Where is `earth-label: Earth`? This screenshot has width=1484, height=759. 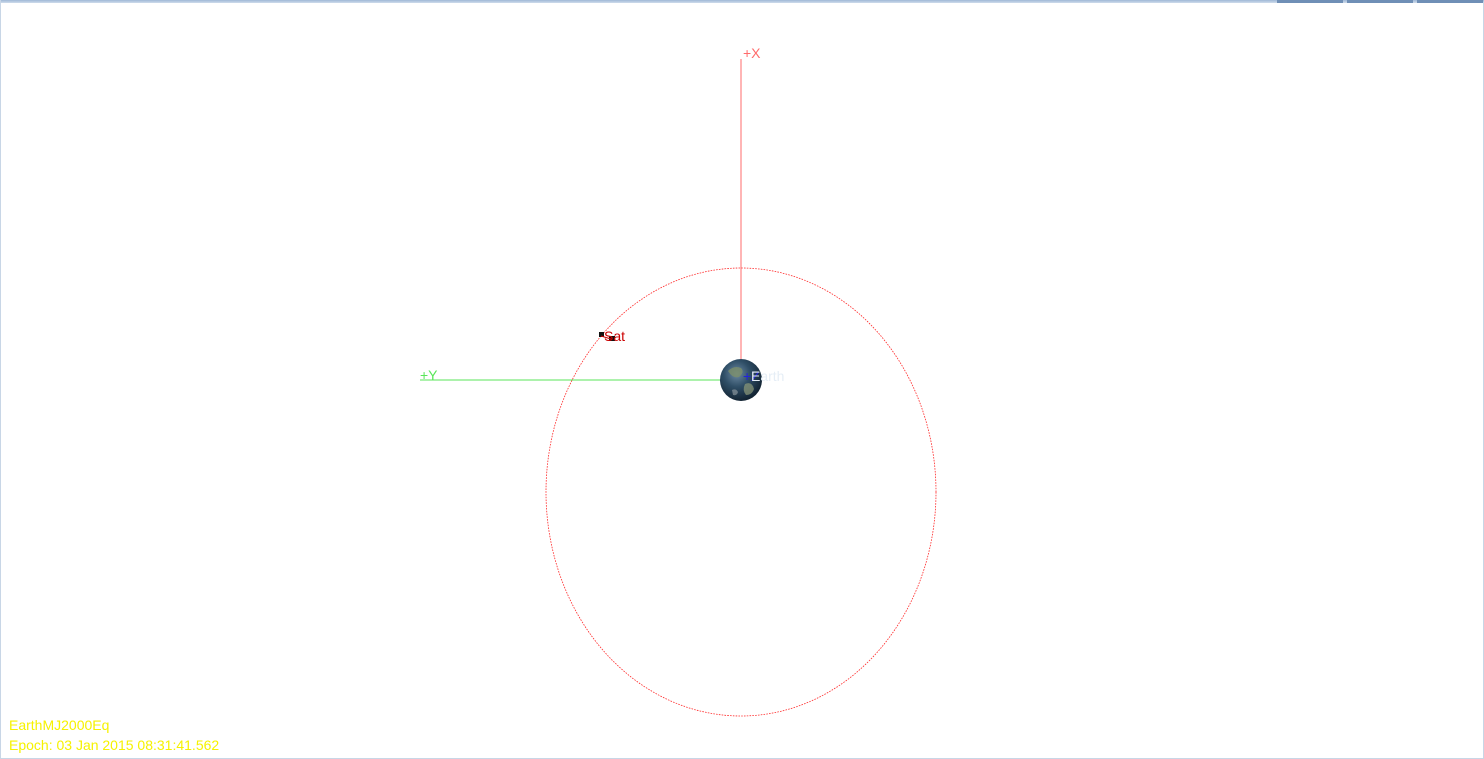 earth-label: Earth is located at coordinates (767, 376).